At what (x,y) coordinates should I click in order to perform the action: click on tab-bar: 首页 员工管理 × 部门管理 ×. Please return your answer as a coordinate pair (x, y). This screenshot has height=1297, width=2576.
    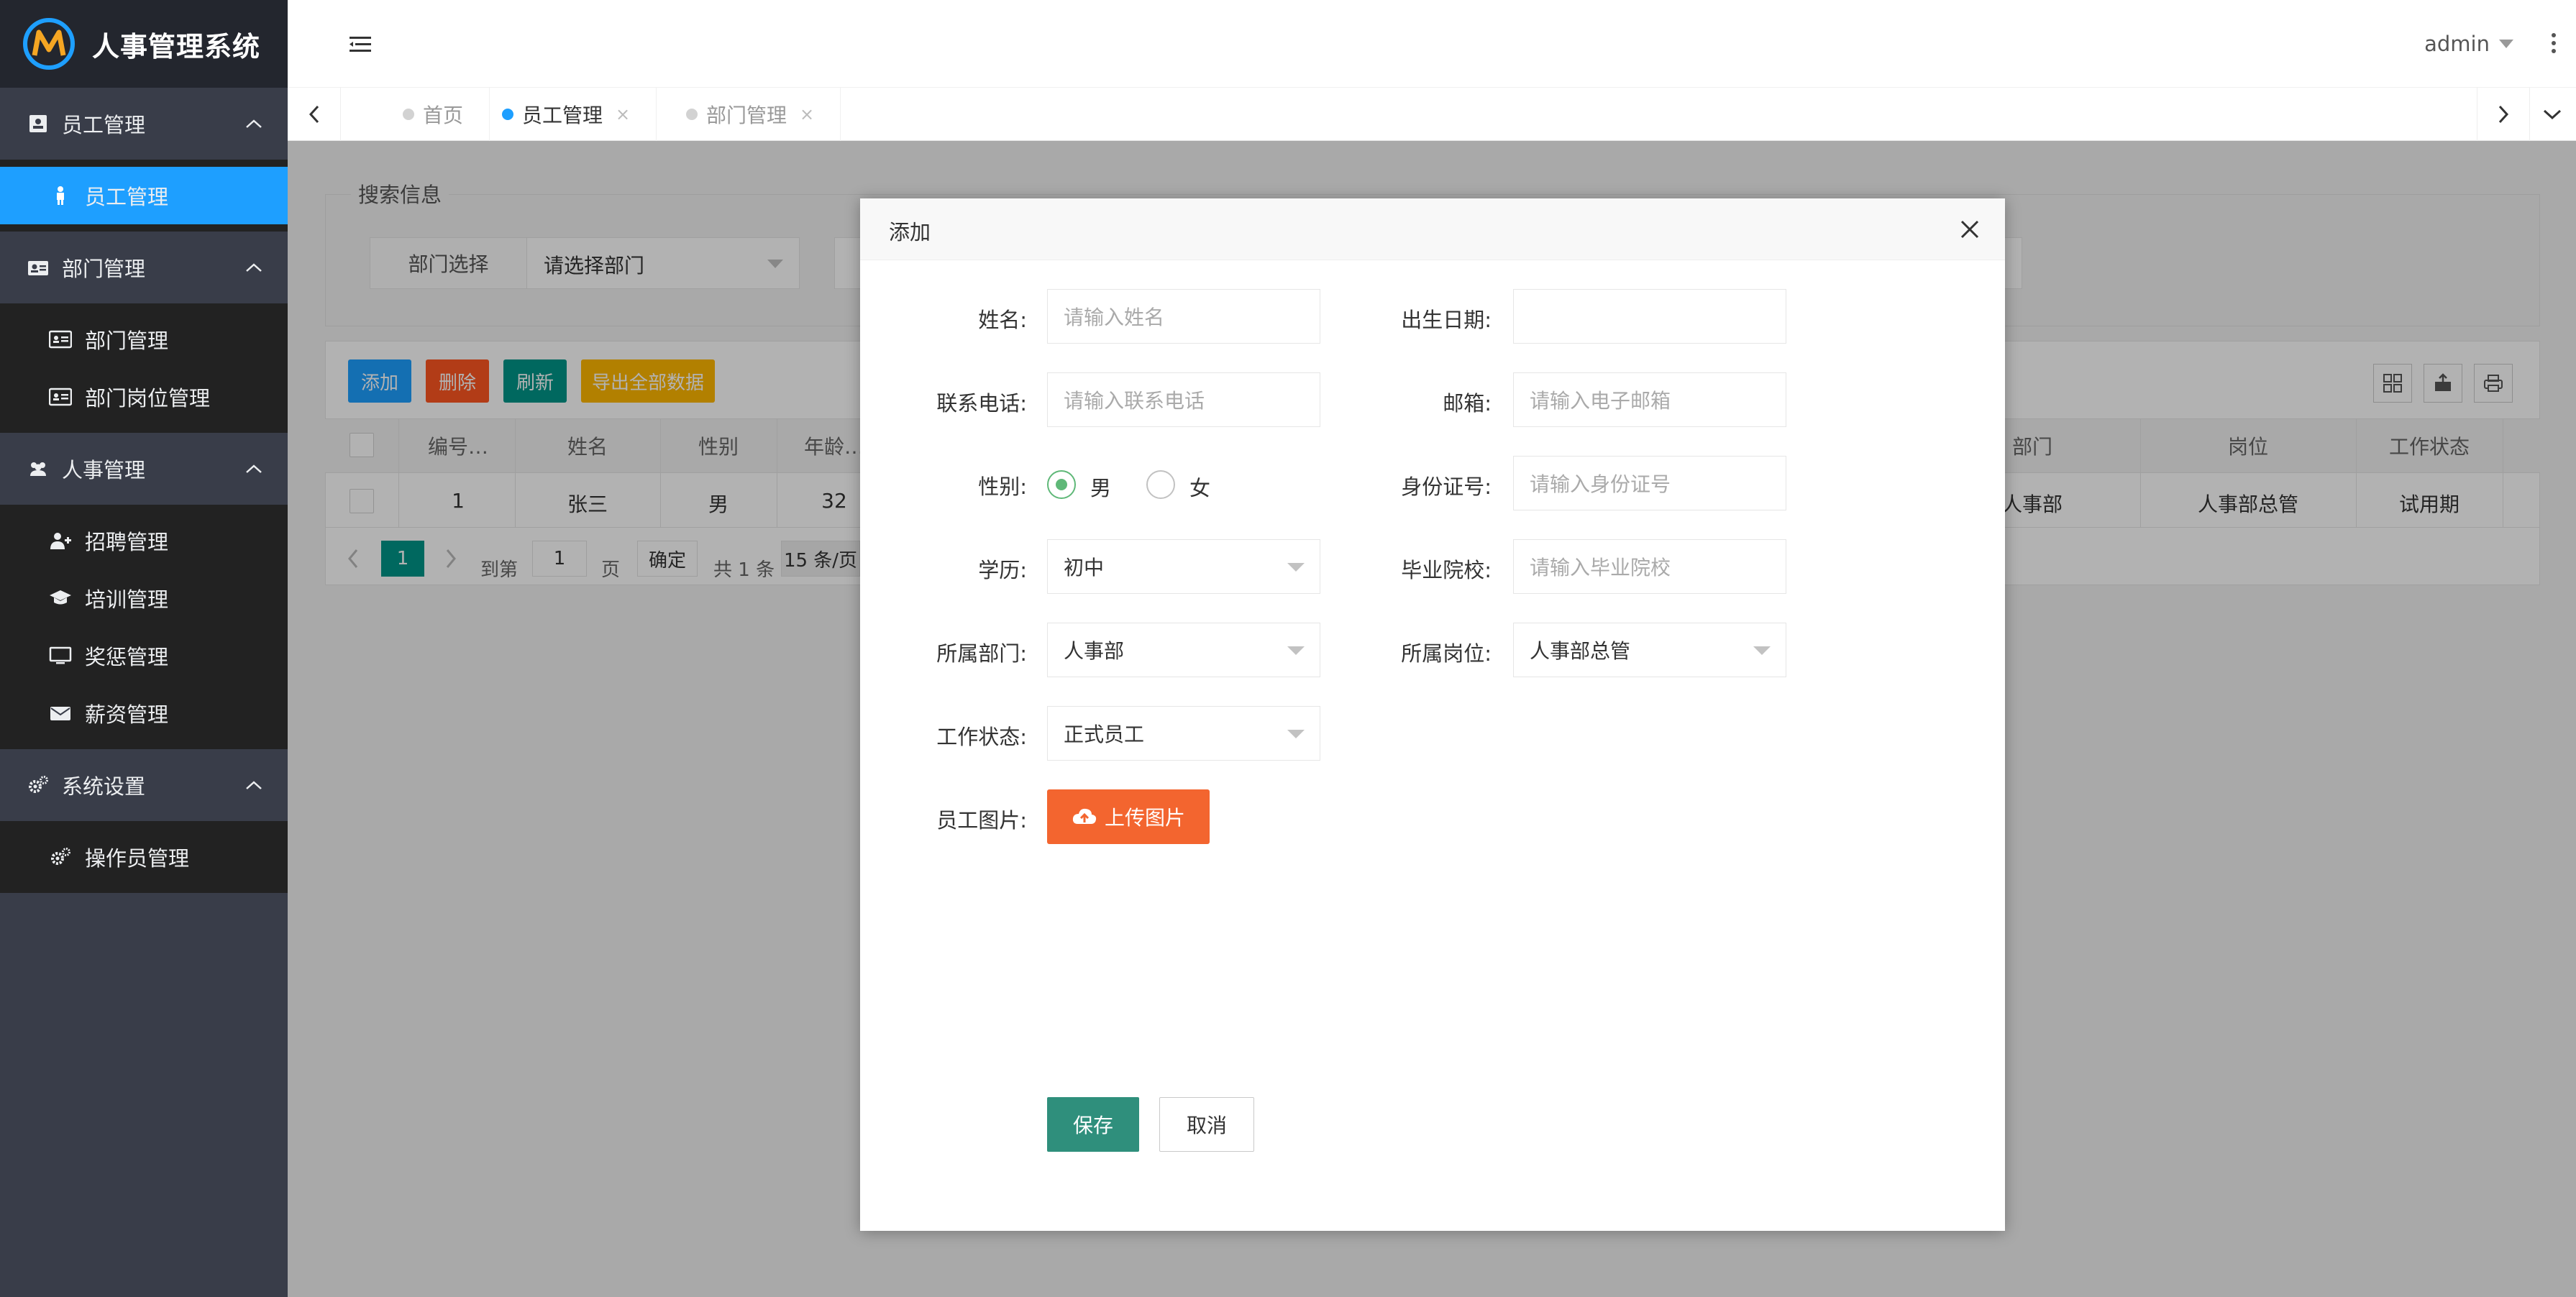
    Looking at the image, I should click on (1432, 115).